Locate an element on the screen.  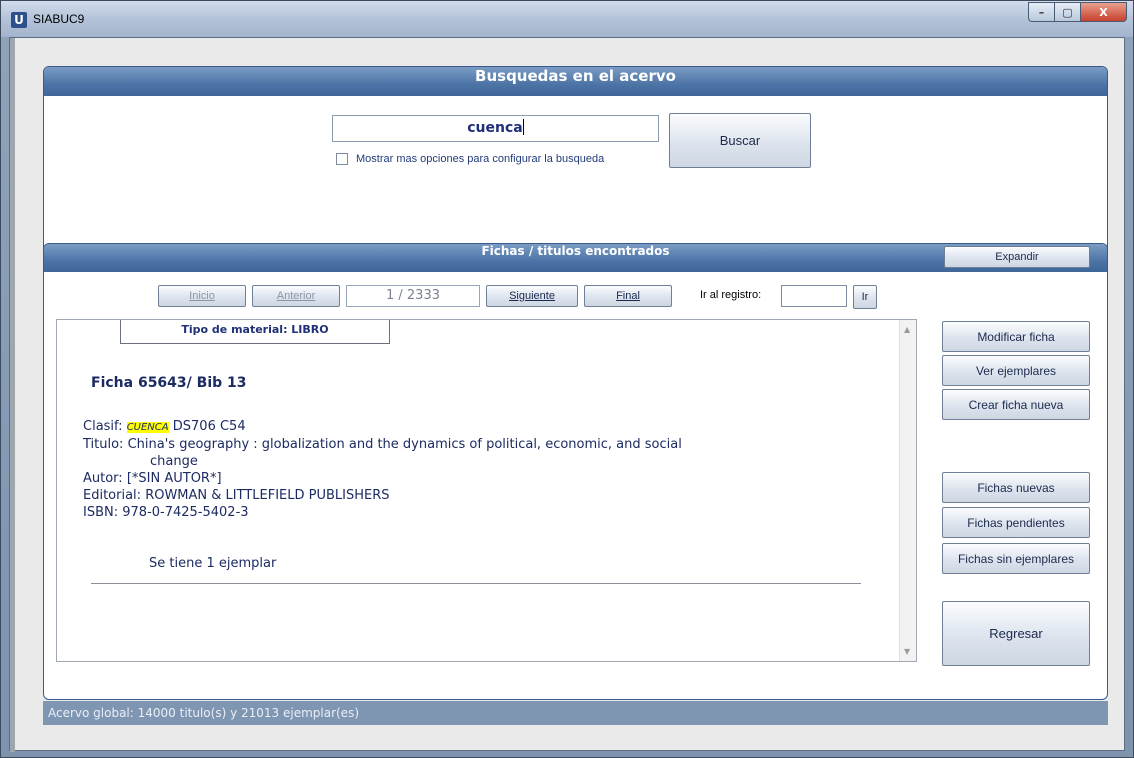
modify-record-button: Modificar ficha is located at coordinates (1016, 336).